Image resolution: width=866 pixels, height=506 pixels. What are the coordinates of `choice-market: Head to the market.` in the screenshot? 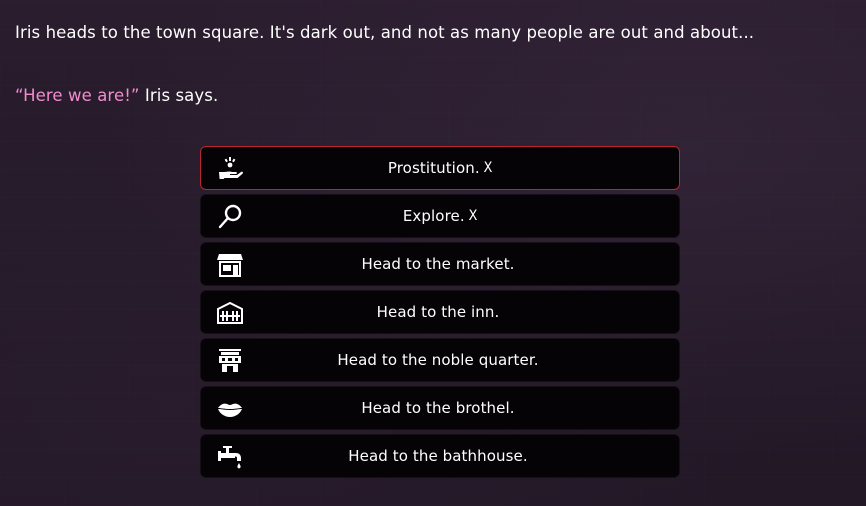 It's located at (440, 264).